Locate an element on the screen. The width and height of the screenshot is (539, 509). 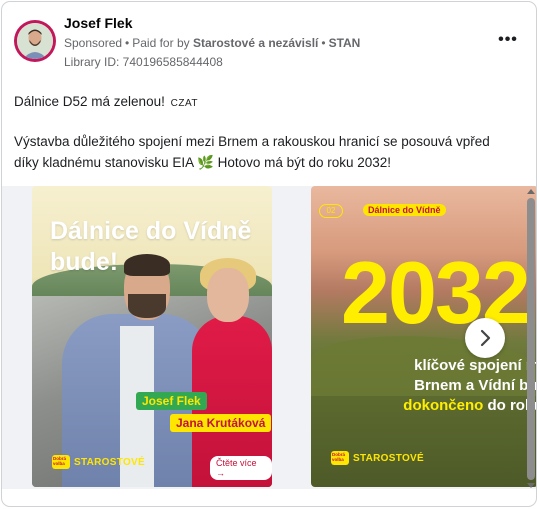
payer-short: STAN is located at coordinates (345, 43).